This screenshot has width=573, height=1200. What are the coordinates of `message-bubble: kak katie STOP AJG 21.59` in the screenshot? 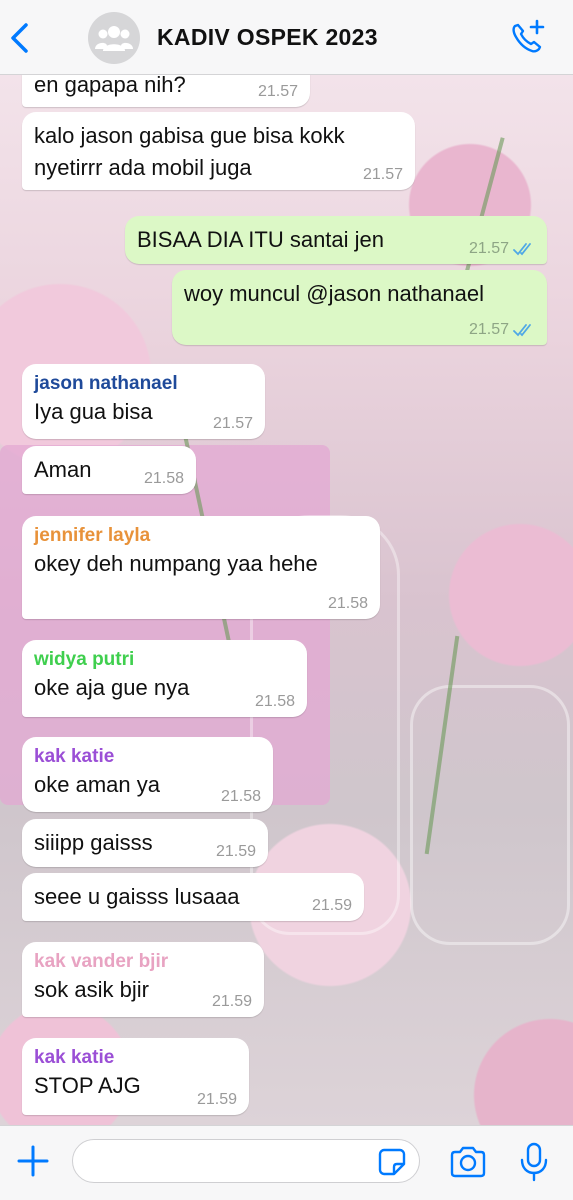 It's located at (135, 1076).